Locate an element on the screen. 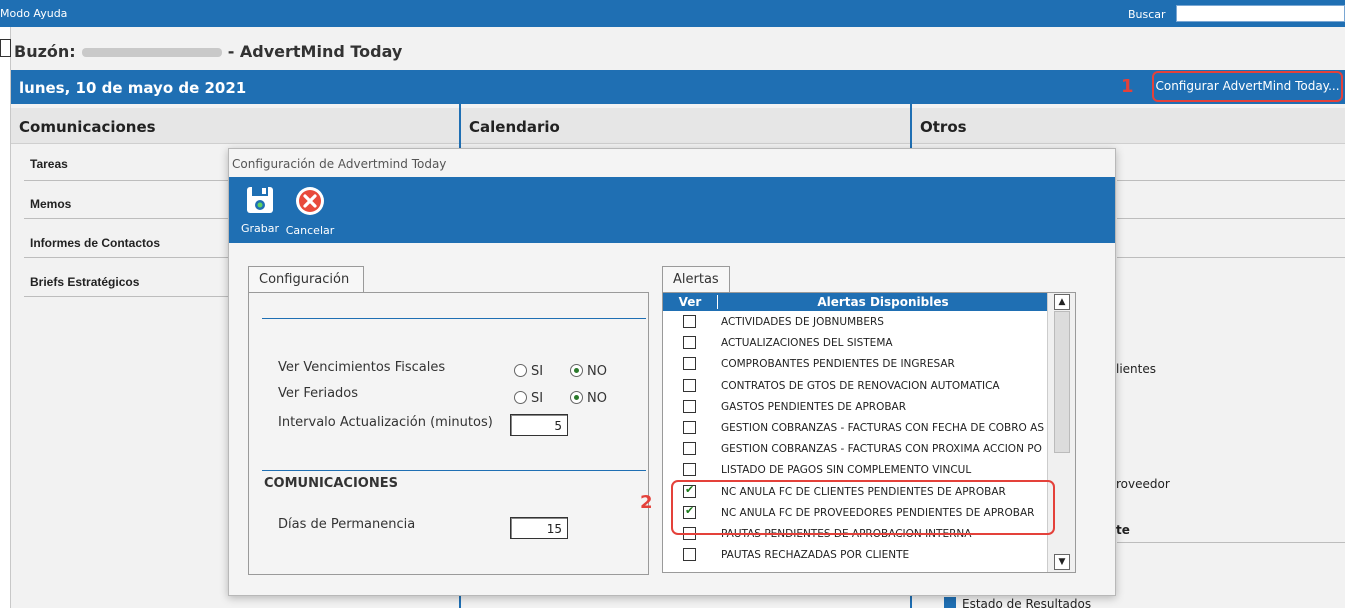  save-label: Grabar is located at coordinates (260, 228).